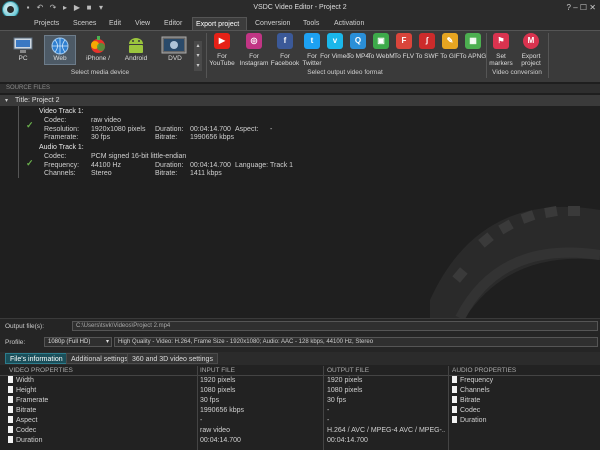 Image resolution: width=600 pixels, height=450 pixels. I want to click on list-item: Channels, so click(524, 391).